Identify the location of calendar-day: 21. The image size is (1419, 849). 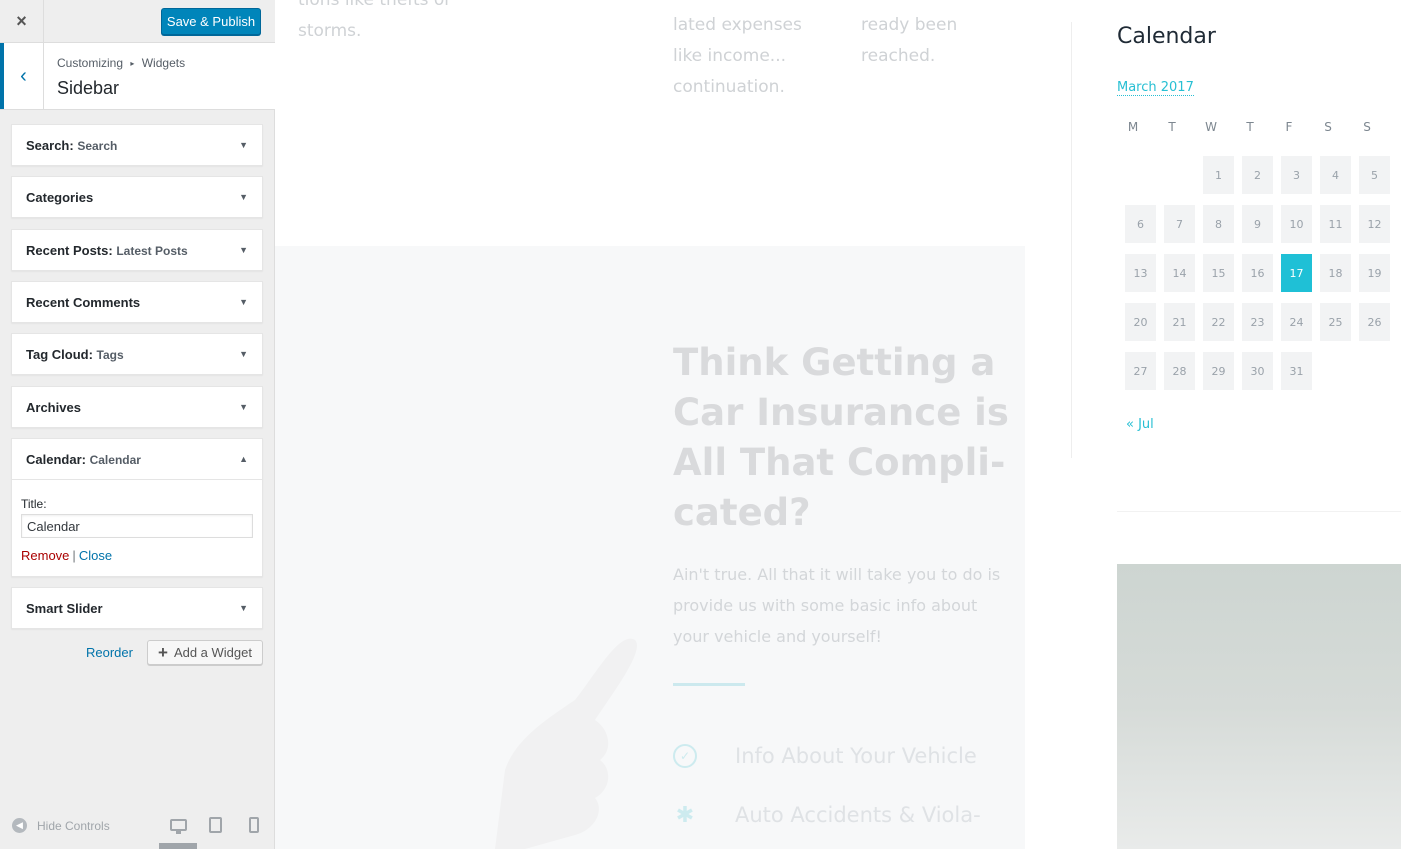
(1179, 322).